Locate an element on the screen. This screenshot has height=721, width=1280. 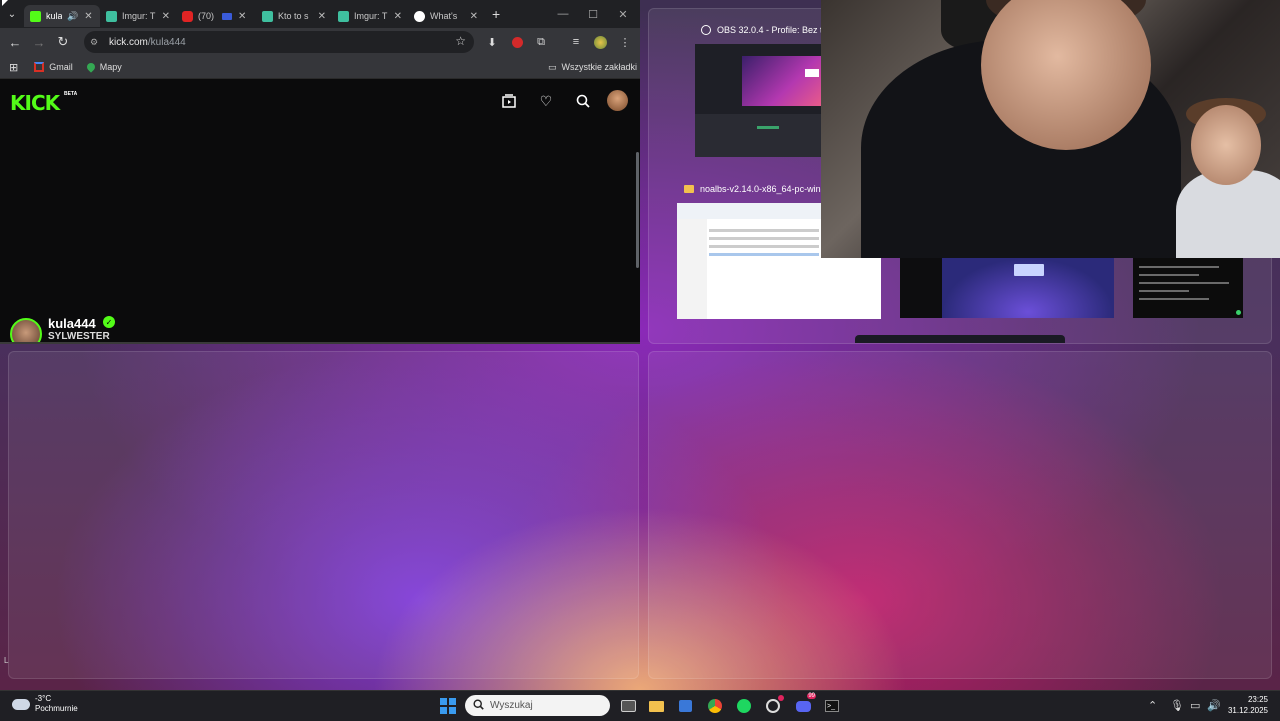
extension-icon: ⬇ is located at coordinates (492, 42).